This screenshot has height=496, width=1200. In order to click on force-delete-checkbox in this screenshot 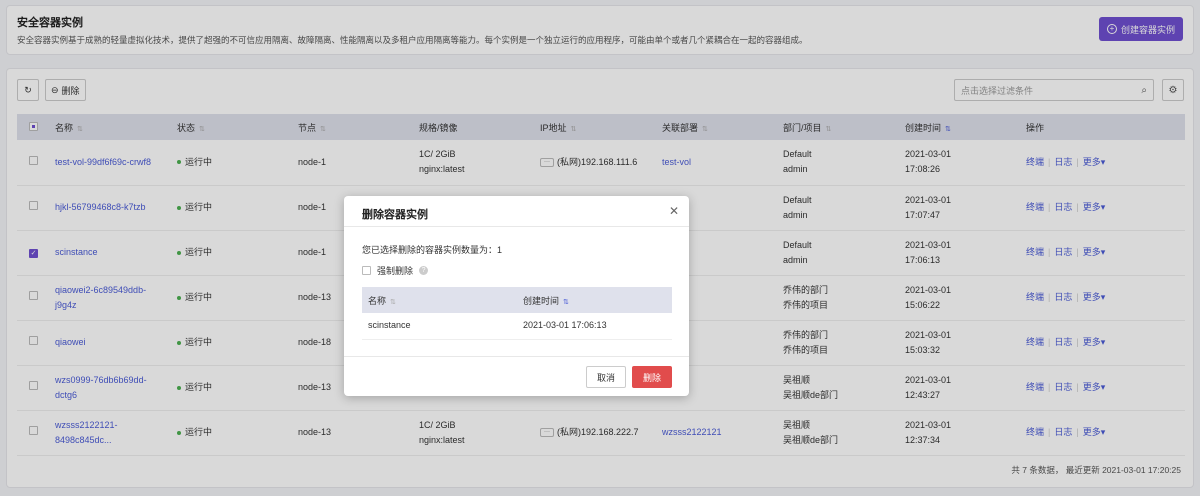, I will do `click(366, 270)`.